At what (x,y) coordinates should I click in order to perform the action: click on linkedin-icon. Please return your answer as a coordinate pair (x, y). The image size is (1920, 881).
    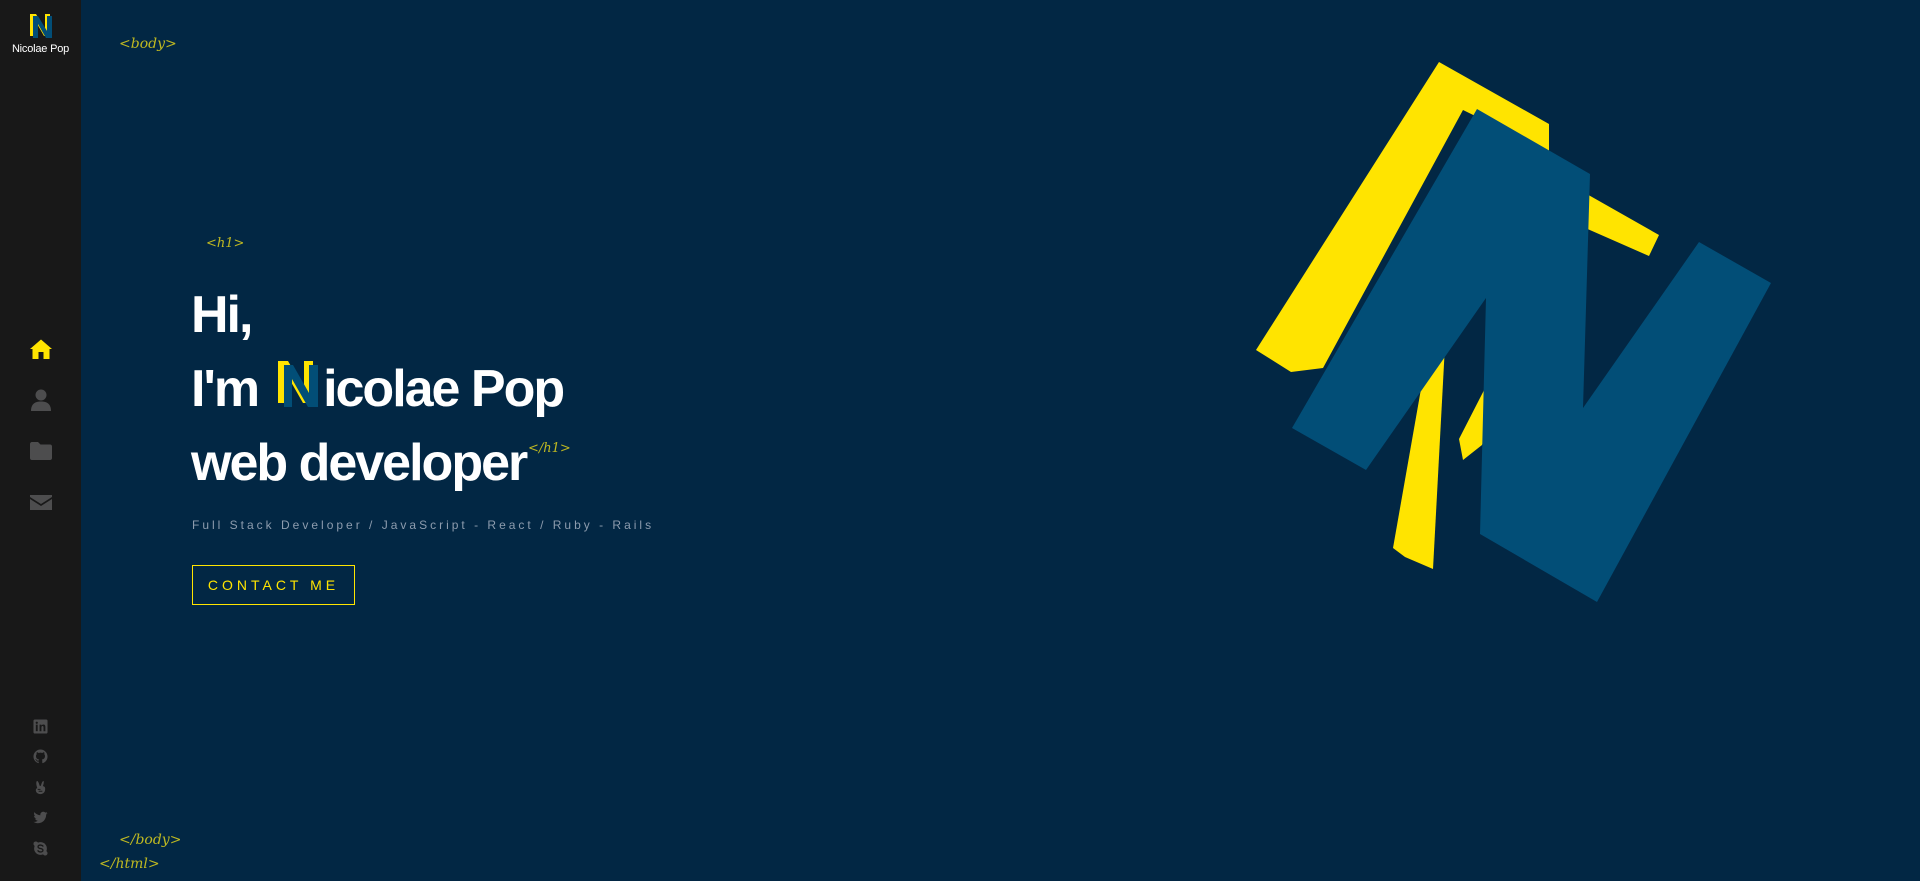
    Looking at the image, I should click on (40, 726).